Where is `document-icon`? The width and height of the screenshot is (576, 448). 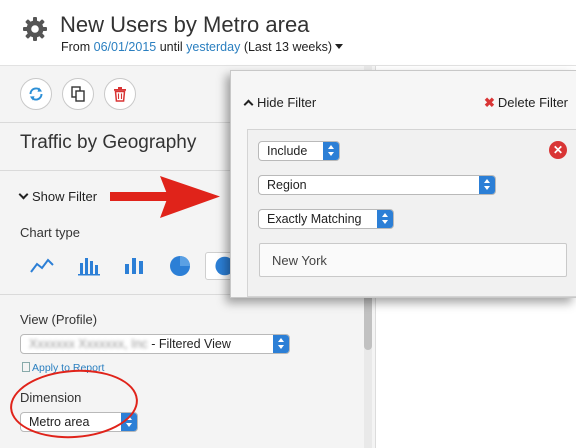
document-icon is located at coordinates (26, 367).